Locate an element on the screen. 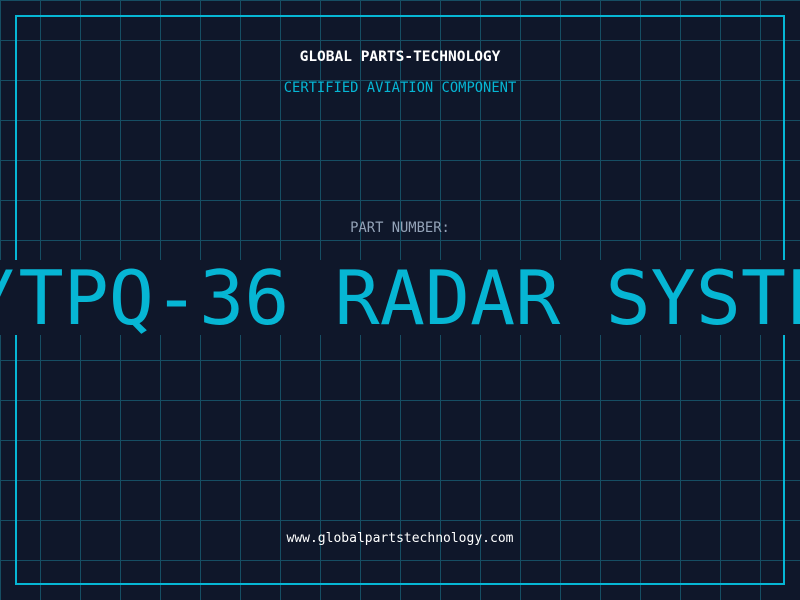 This screenshot has height=600, width=800. tagline: CERTIFIED AVIATION COMPONENT is located at coordinates (400, 88).